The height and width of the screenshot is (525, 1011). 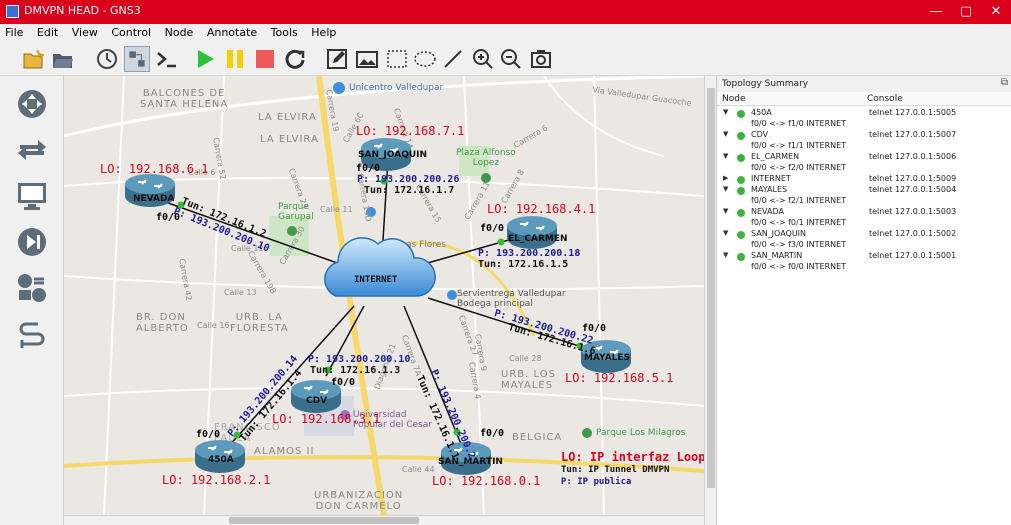 I want to click on summary-row-san-martin: ▼ SAN_MARTIN telnet 127.0.0.1:5001, so click(x=864, y=256).